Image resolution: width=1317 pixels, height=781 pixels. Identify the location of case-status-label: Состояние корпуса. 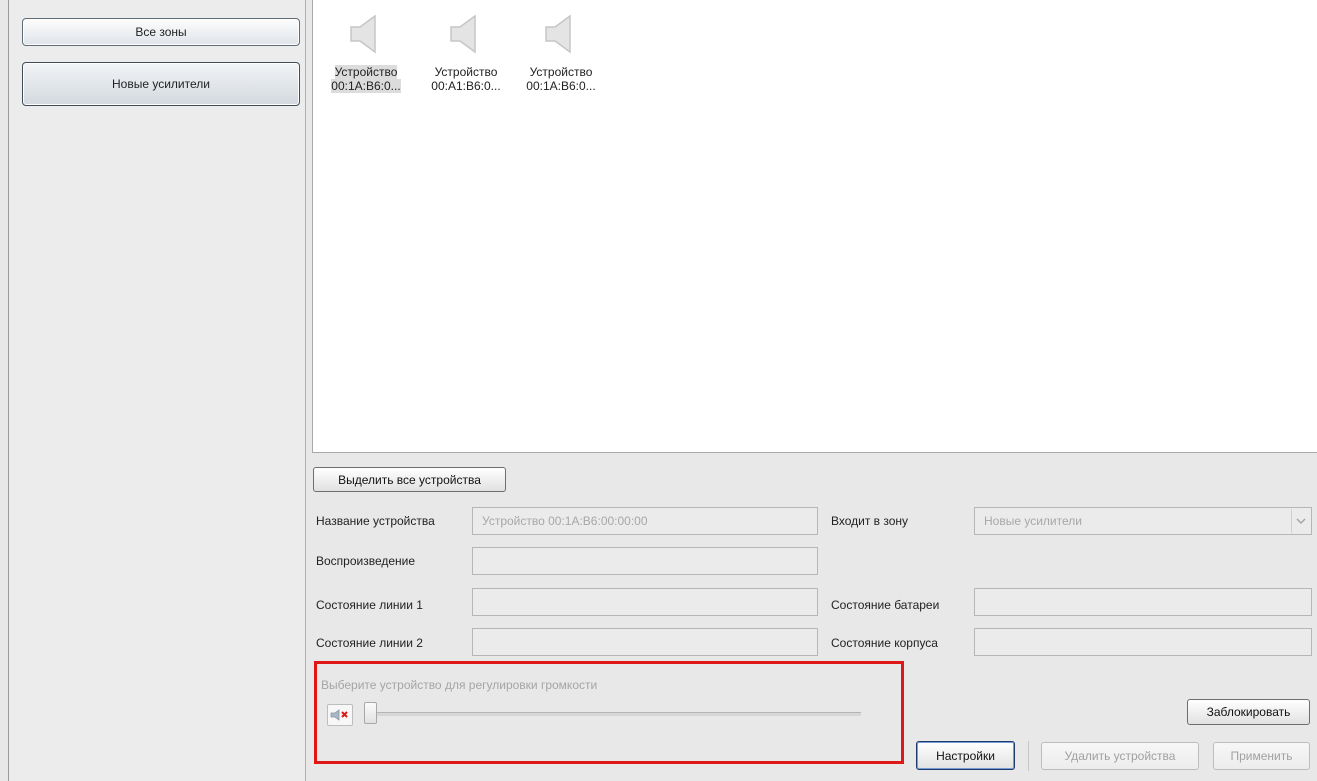
(884, 643).